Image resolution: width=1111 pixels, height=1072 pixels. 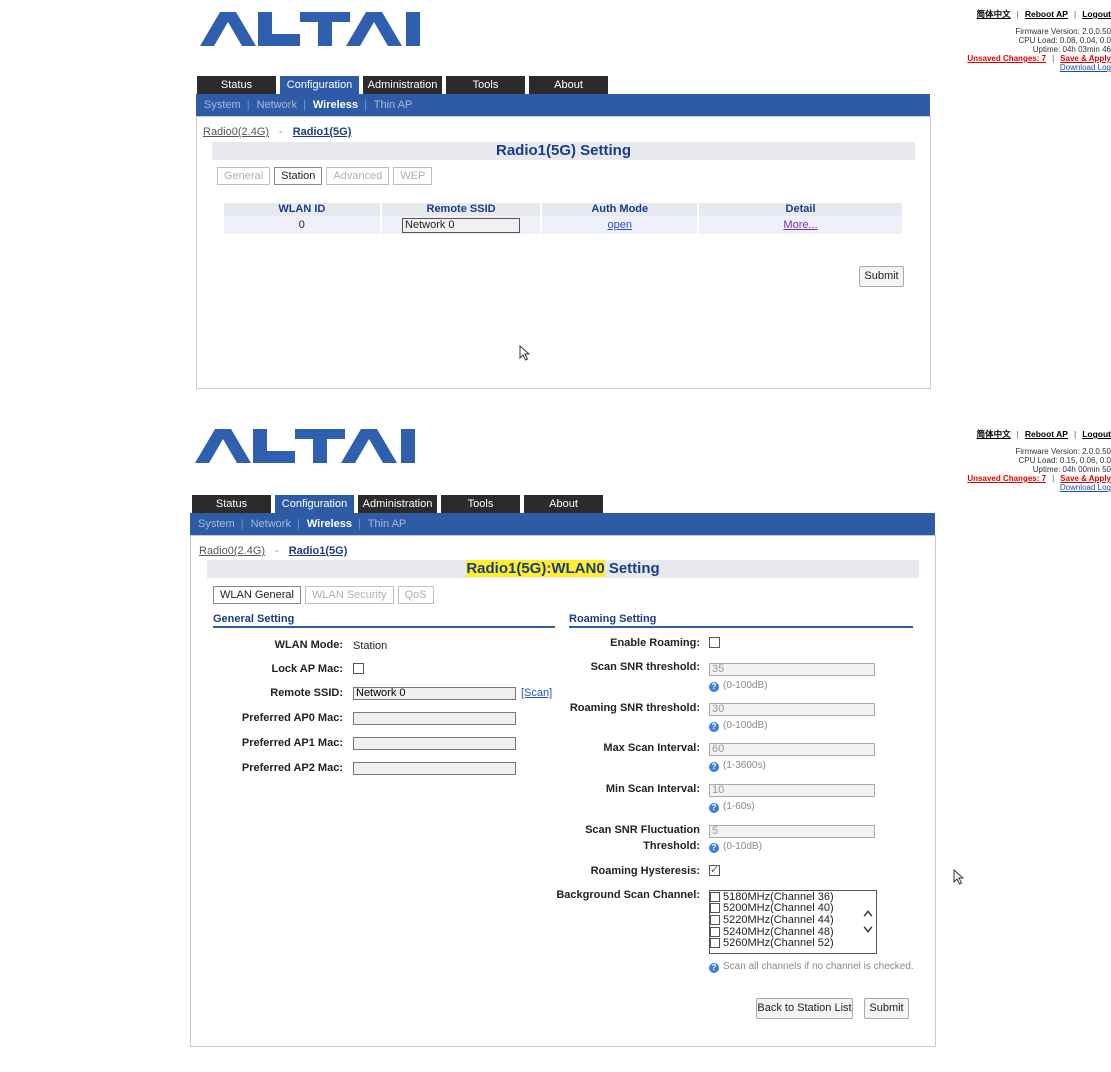 What do you see at coordinates (434, 718) in the screenshot?
I see `preferred-ap0-input` at bounding box center [434, 718].